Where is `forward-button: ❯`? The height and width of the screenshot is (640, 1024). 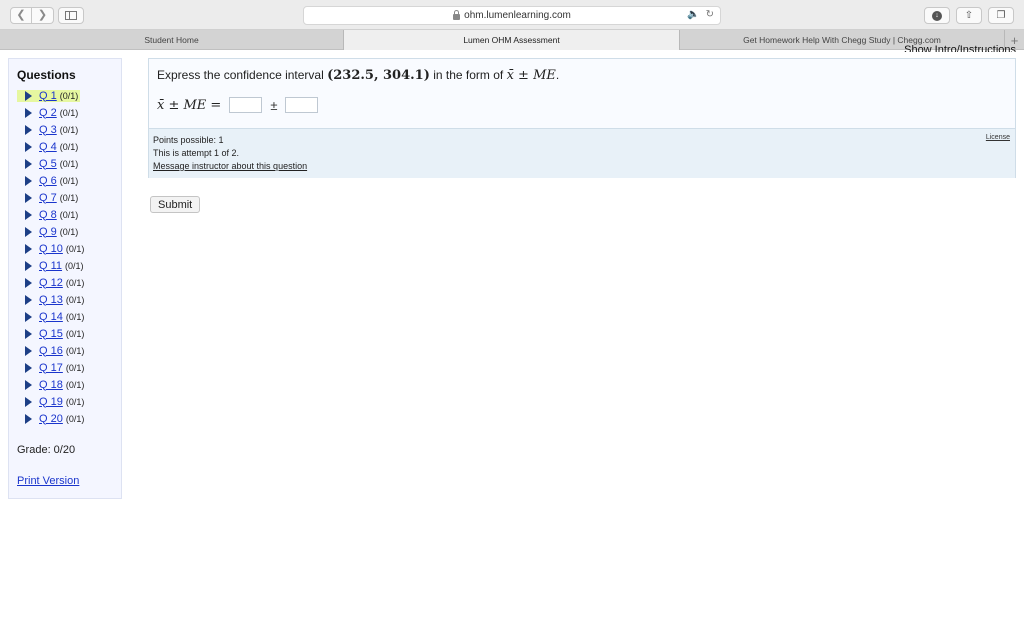 forward-button: ❯ is located at coordinates (43, 15).